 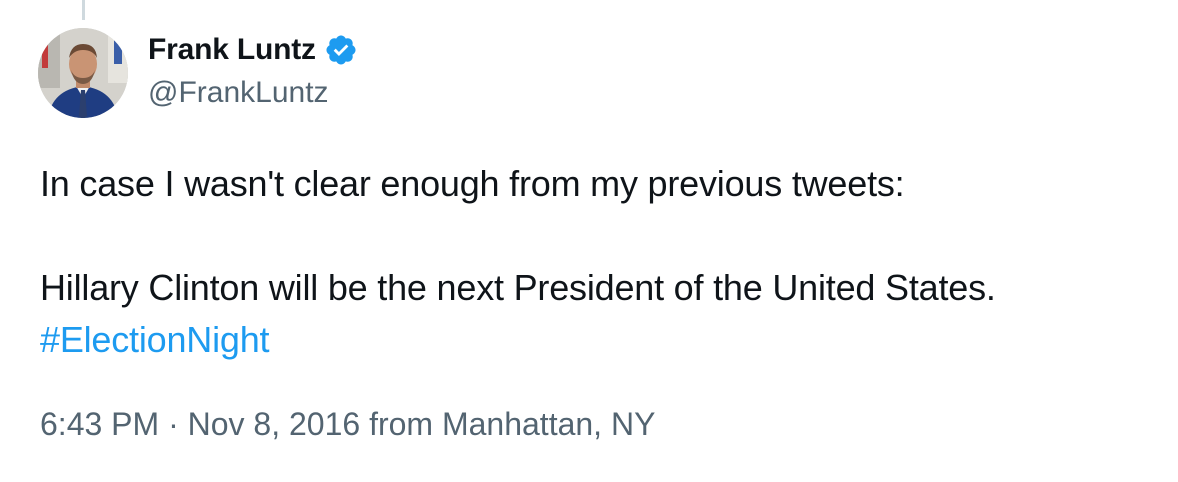 I want to click on avatar-photo-icon, so click(x=83, y=73).